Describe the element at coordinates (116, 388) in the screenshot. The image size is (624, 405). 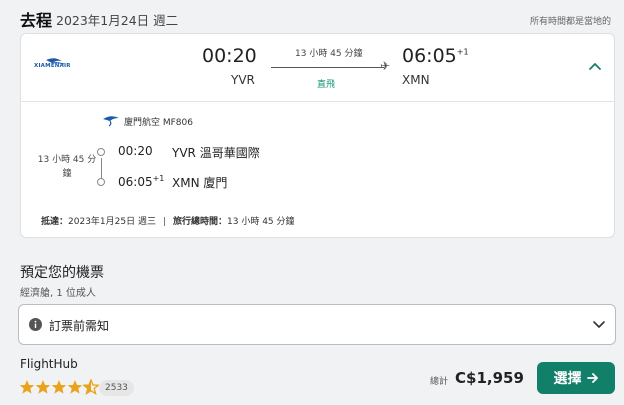
I see `review-count-badge: 2533` at that location.